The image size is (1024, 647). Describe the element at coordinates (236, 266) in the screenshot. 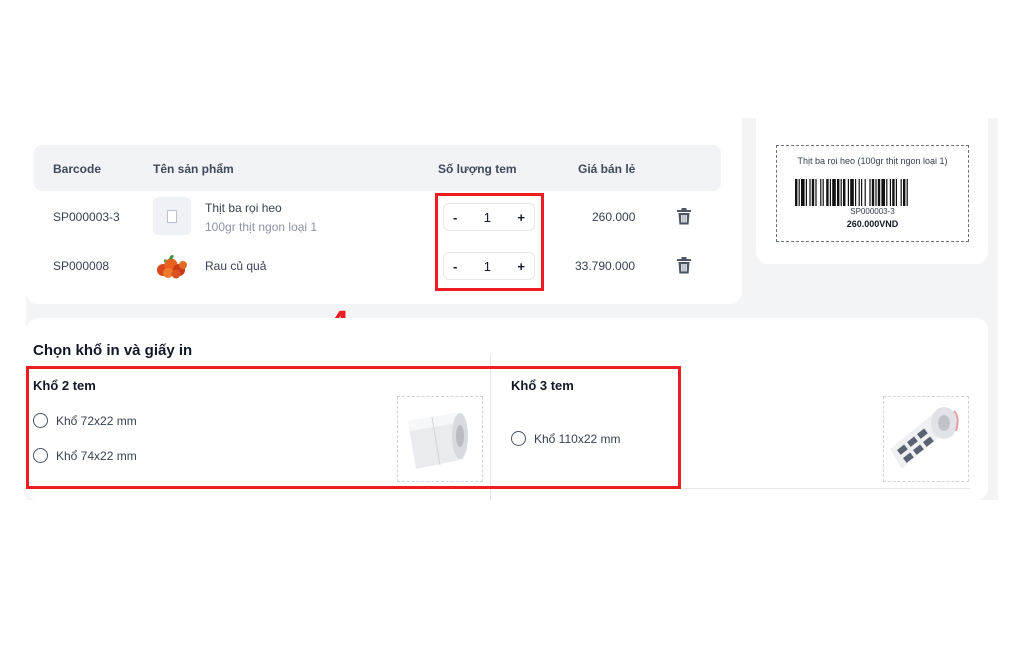

I see `row-product-name: Rau củ quả` at that location.